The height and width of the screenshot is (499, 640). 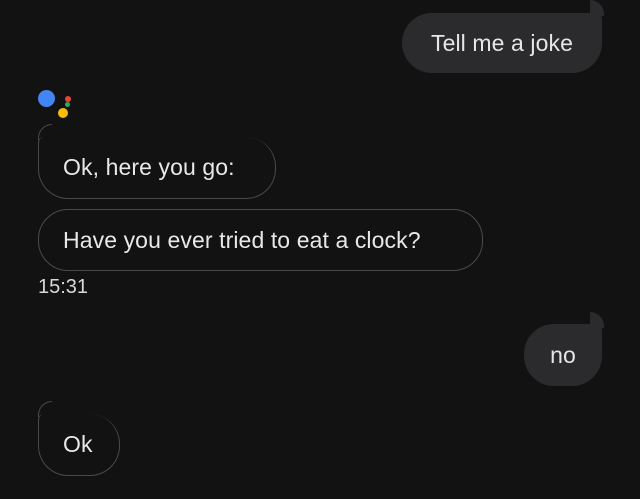 I want to click on user-message-text: no, so click(x=563, y=354).